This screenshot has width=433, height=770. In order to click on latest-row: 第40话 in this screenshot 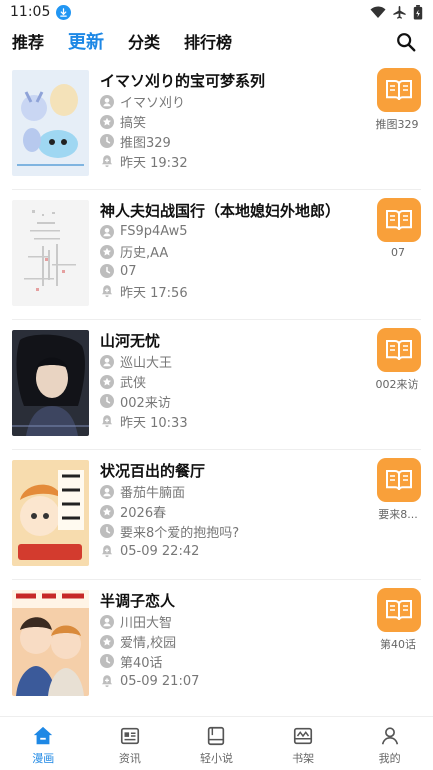, I will do `click(232, 662)`.